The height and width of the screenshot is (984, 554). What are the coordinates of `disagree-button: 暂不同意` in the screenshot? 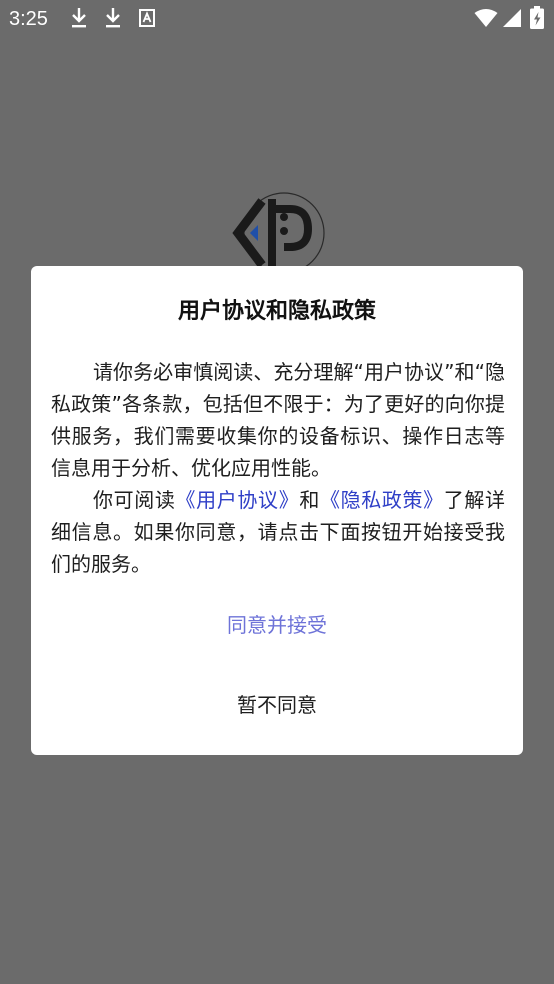 It's located at (277, 703).